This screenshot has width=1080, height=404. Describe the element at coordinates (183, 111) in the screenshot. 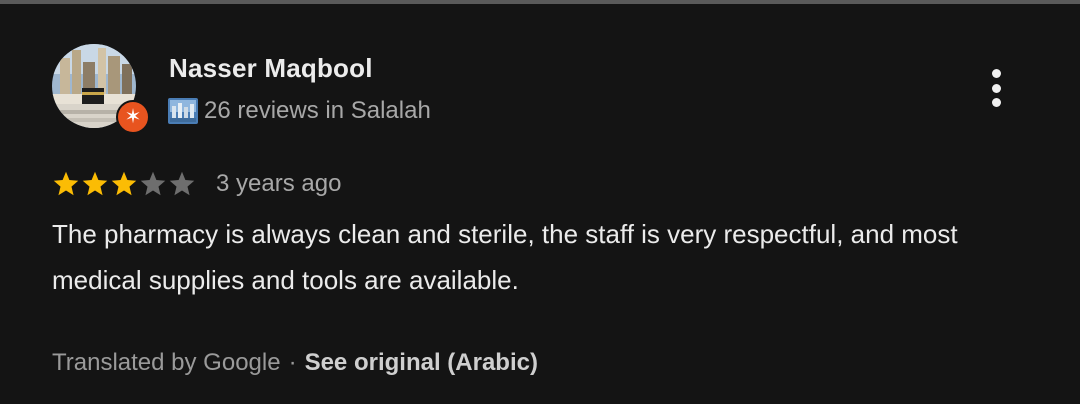

I see `photo-icon` at that location.